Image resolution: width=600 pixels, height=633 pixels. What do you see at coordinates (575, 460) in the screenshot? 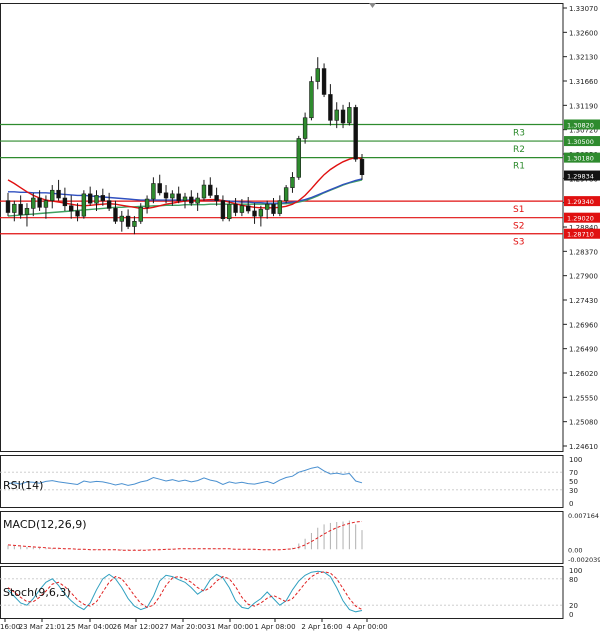
I see `rsi-tick-label: 100` at bounding box center [575, 460].